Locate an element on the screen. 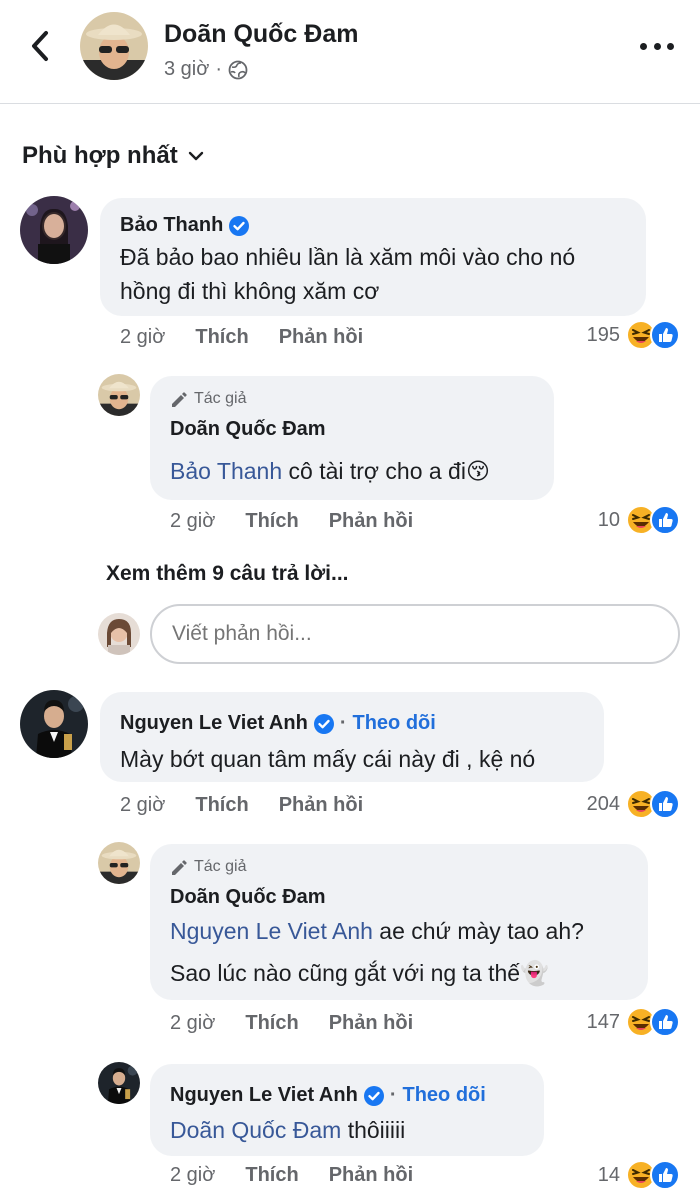 The height and width of the screenshot is (1196, 700). reply-input is located at coordinates (415, 634).